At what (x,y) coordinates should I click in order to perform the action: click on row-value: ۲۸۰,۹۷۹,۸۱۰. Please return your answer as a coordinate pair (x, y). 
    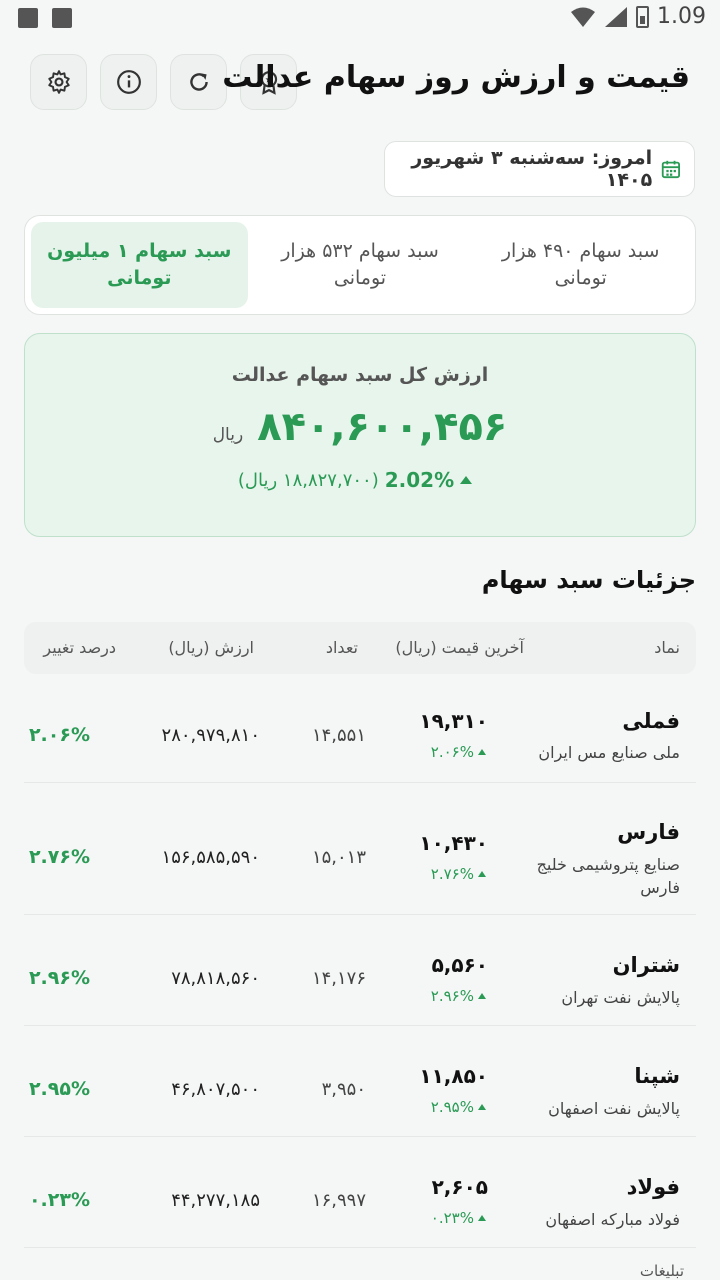
    Looking at the image, I should click on (210, 735).